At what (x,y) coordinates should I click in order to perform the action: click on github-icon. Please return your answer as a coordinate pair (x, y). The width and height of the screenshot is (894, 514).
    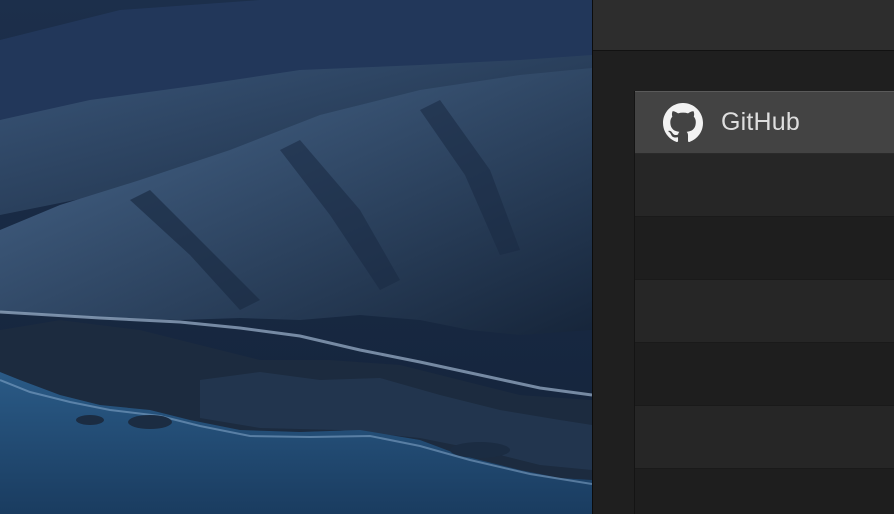
    Looking at the image, I should click on (683, 122).